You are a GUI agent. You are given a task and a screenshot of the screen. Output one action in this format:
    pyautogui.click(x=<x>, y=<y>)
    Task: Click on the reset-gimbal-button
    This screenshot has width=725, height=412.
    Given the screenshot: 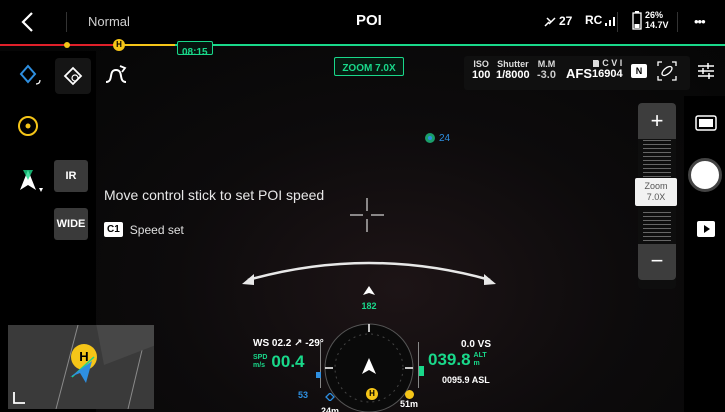 What is the action you would take?
    pyautogui.click(x=667, y=71)
    